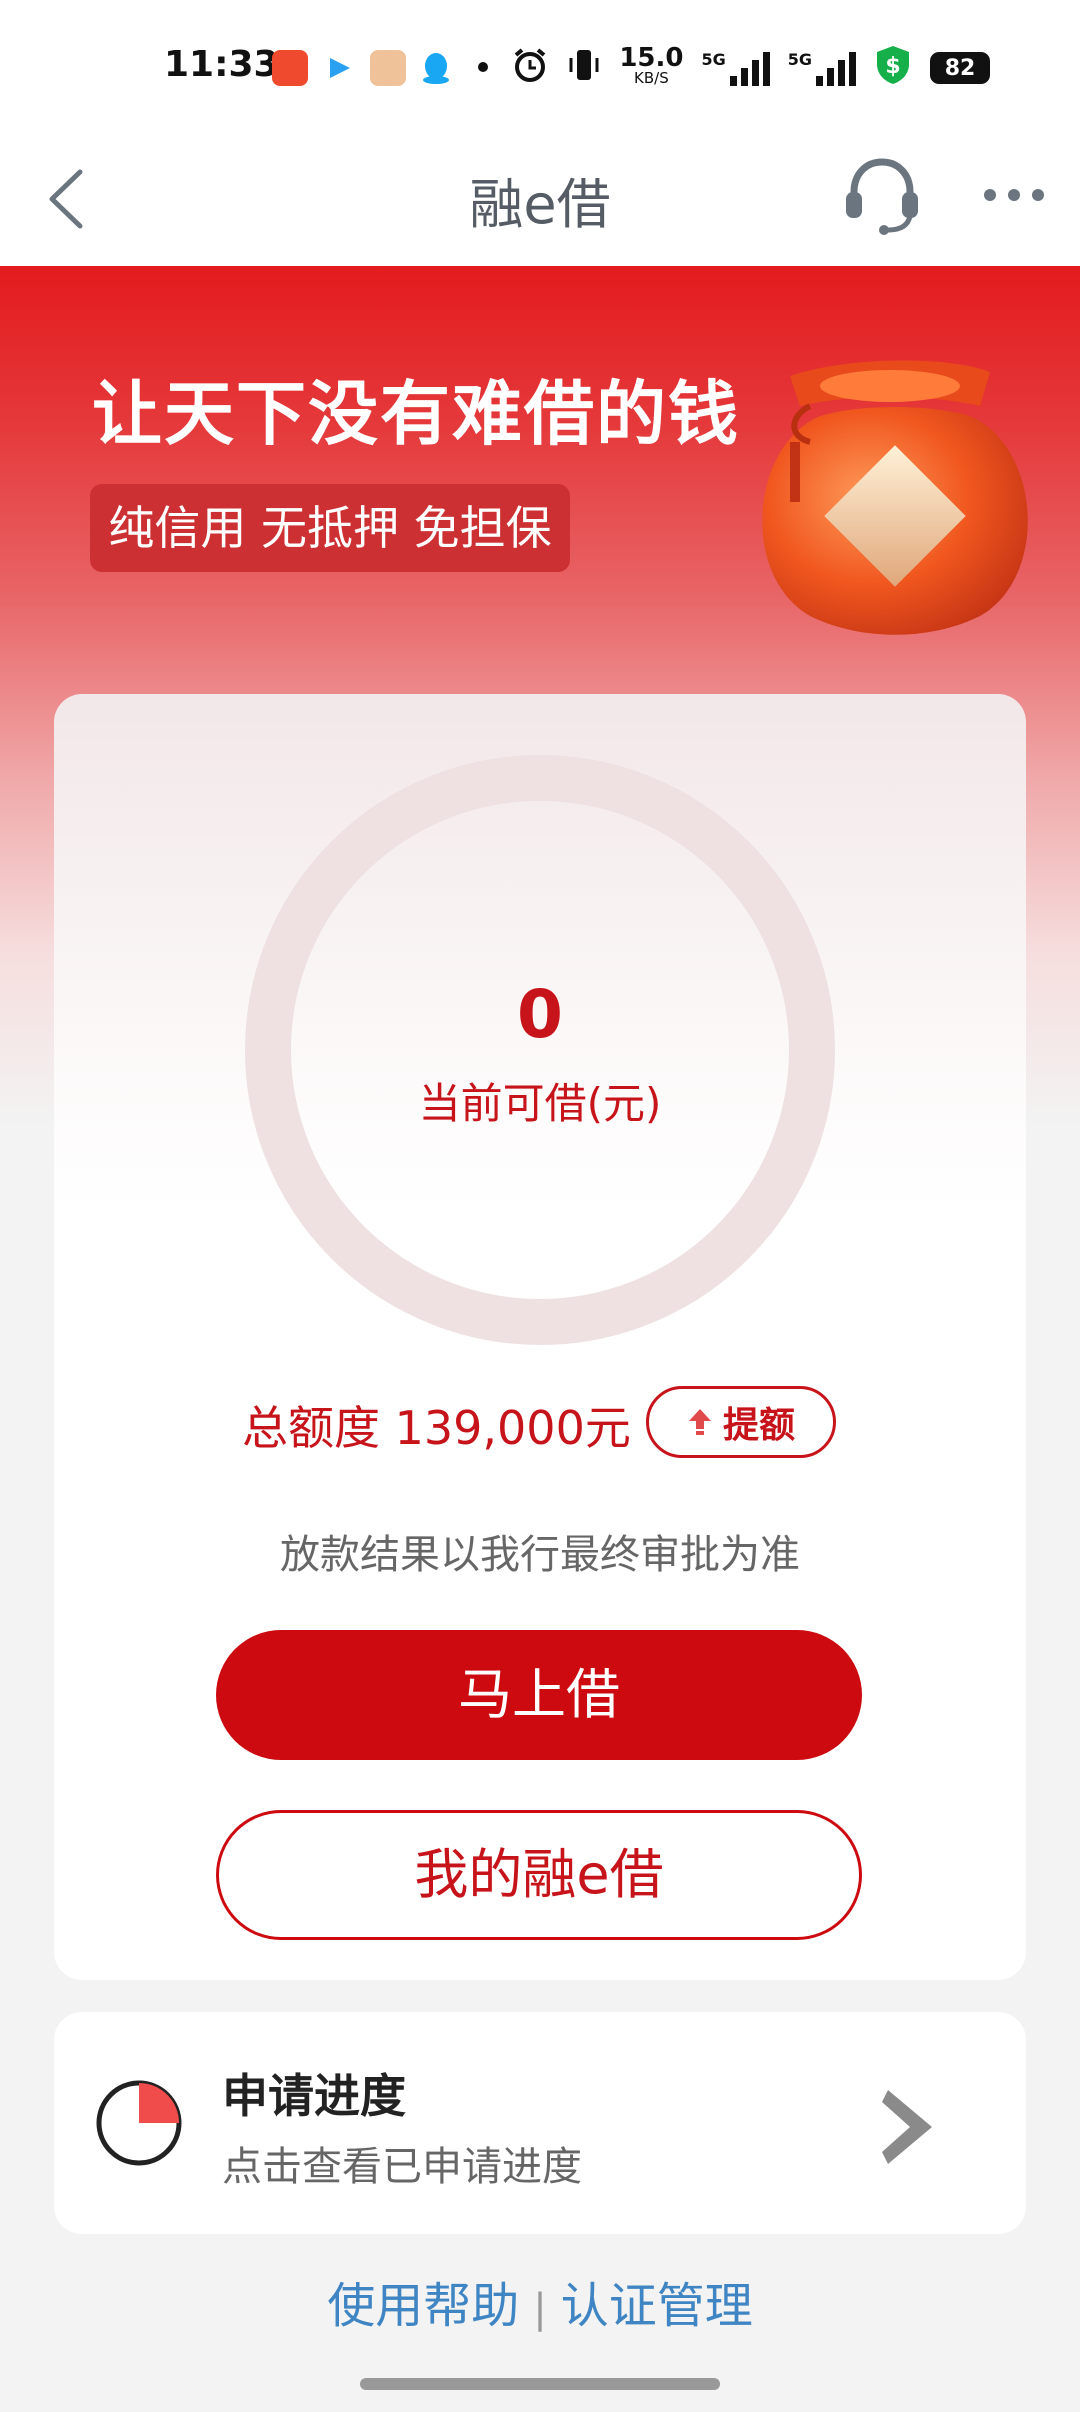 Image resolution: width=1080 pixels, height=2412 pixels. What do you see at coordinates (290, 68) in the screenshot?
I see `video-app-icon` at bounding box center [290, 68].